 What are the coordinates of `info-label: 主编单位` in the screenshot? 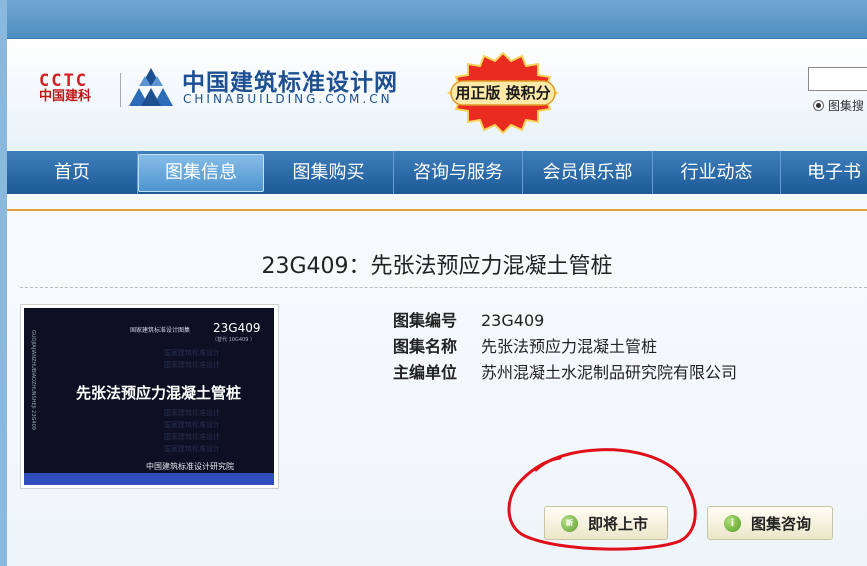 It's located at (425, 372).